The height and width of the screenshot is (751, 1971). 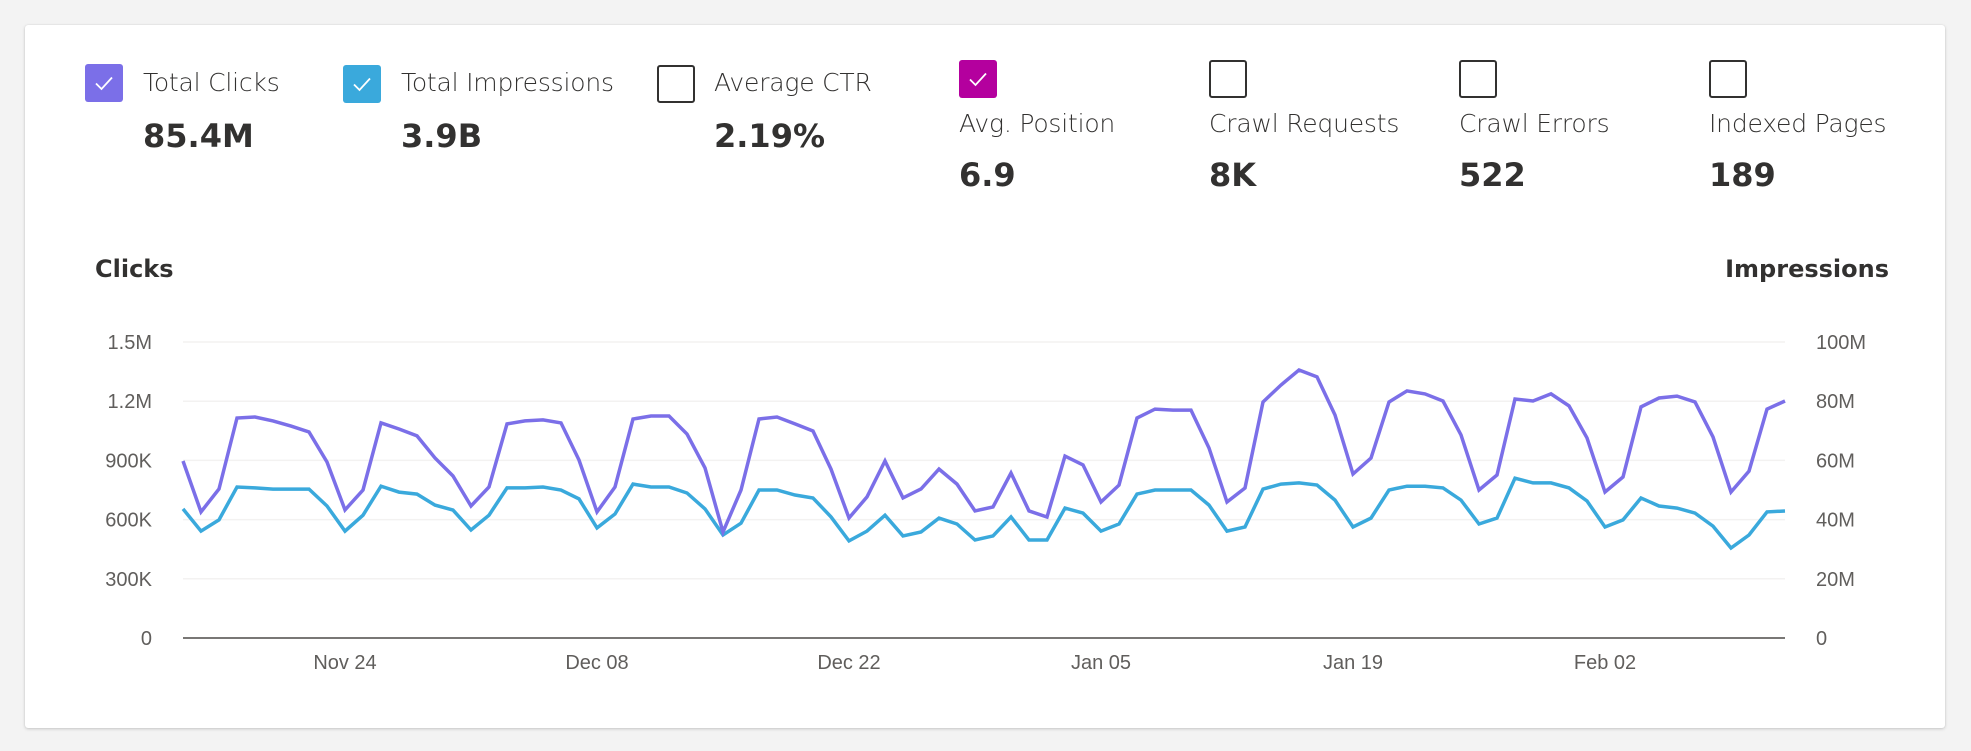 I want to click on series-line-total-impressions, so click(x=983, y=513).